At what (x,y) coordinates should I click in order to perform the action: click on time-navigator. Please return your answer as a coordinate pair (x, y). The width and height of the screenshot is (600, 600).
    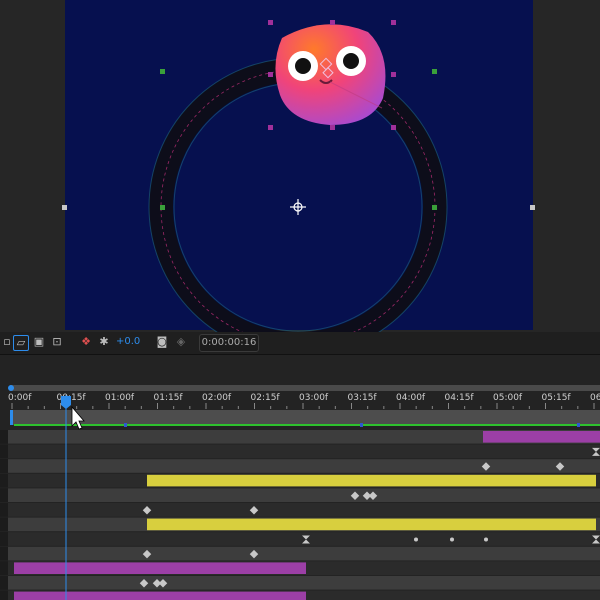
    Looking at the image, I should click on (305, 388).